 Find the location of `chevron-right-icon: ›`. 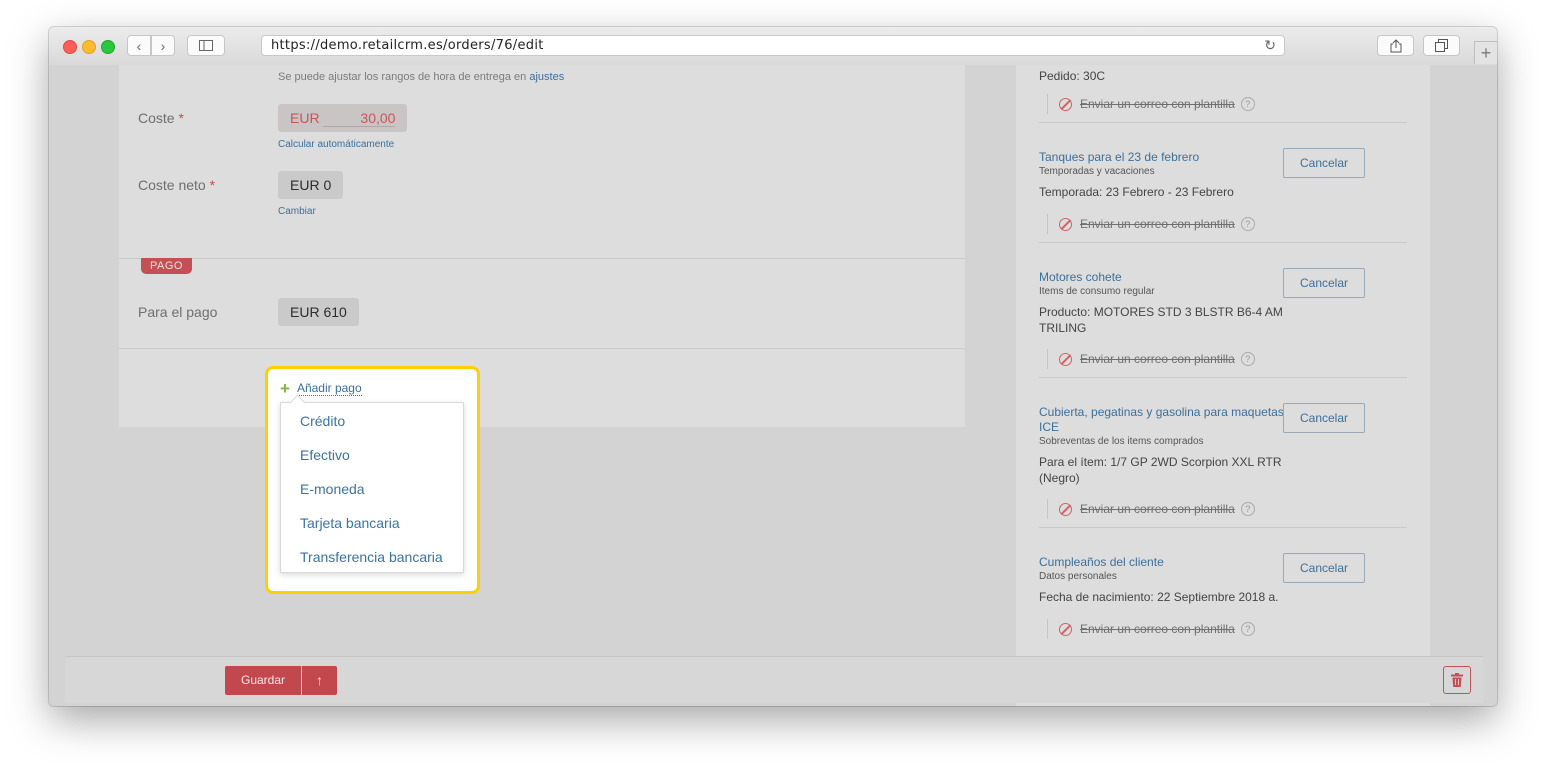

chevron-right-icon: › is located at coordinates (163, 45).